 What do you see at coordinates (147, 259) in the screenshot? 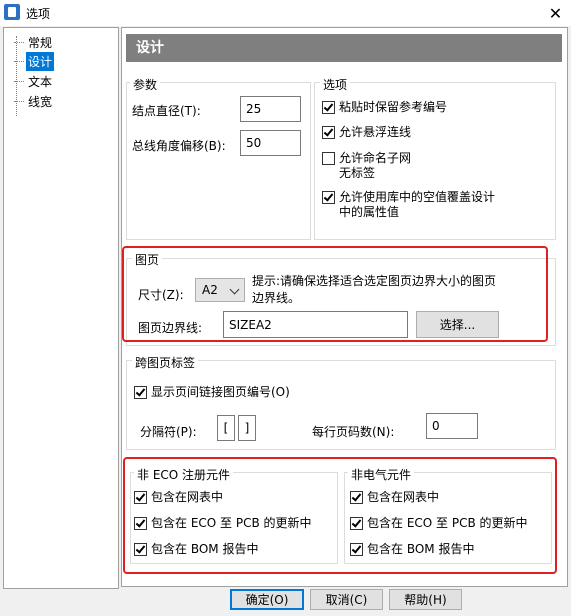
I see `sheet-group-title: 图页` at bounding box center [147, 259].